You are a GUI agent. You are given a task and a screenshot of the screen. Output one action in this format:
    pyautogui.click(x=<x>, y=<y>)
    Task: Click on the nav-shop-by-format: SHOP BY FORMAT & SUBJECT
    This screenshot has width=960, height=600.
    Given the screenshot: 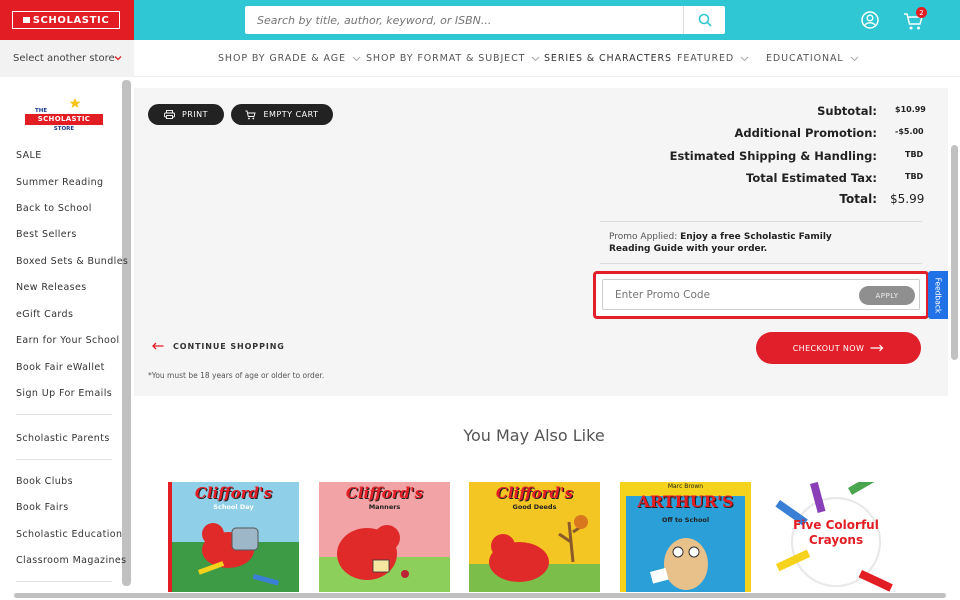 What is the action you would take?
    pyautogui.click(x=453, y=58)
    